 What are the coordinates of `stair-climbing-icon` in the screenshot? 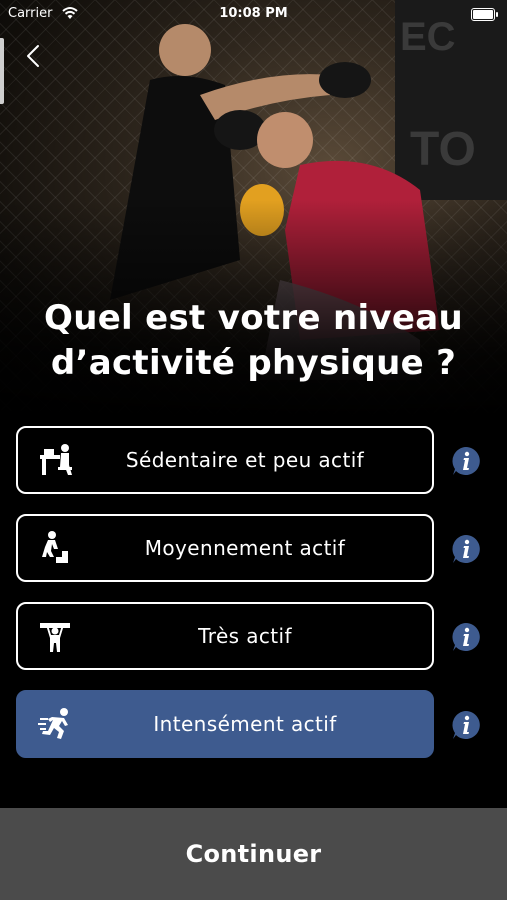 It's located at (55, 547).